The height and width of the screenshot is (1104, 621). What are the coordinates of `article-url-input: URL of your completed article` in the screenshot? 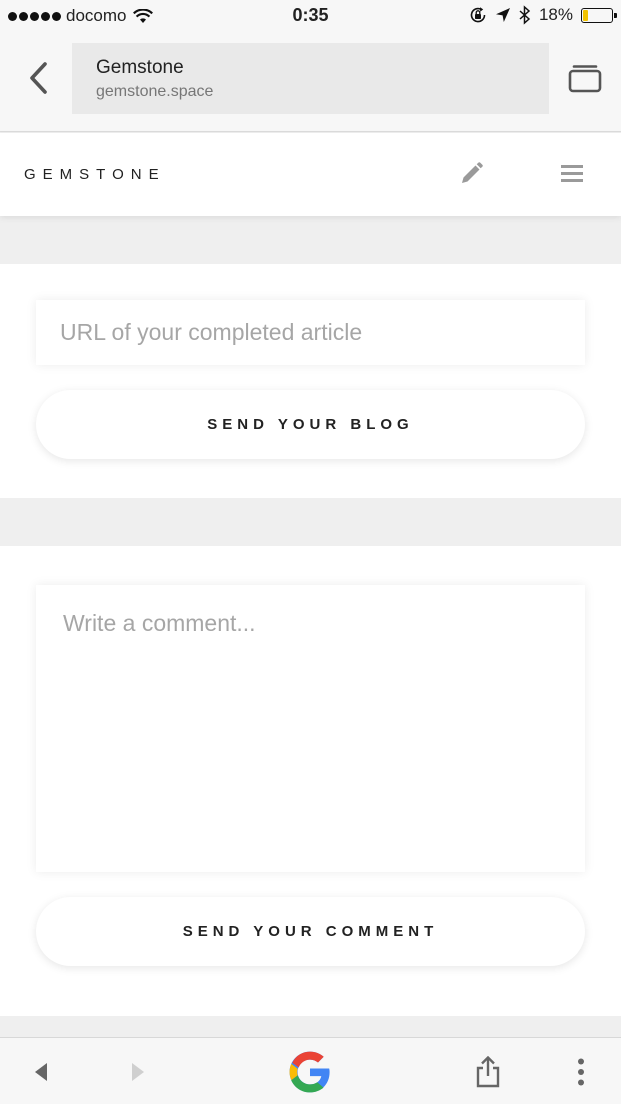 It's located at (310, 332).